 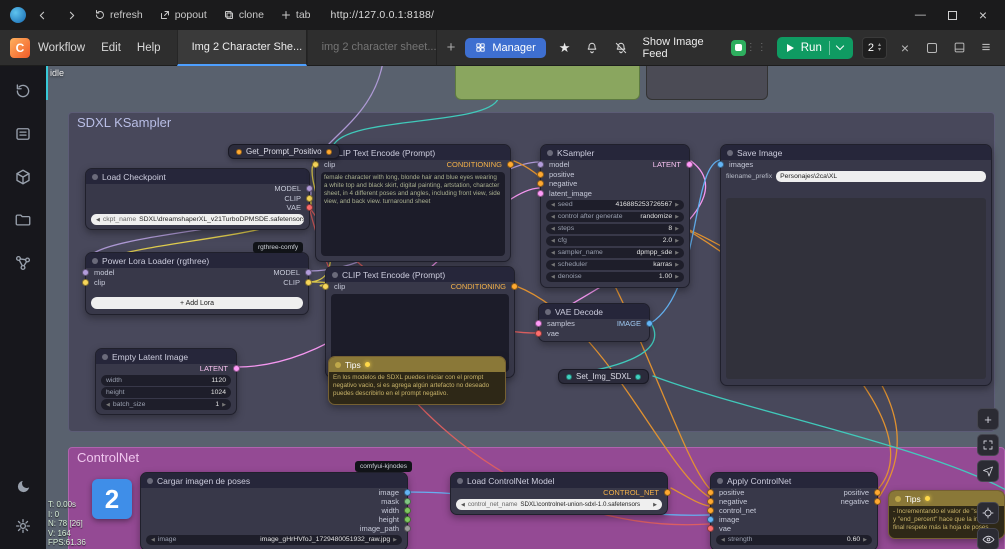 I want to click on notifications-icon, so click(x=591, y=48).